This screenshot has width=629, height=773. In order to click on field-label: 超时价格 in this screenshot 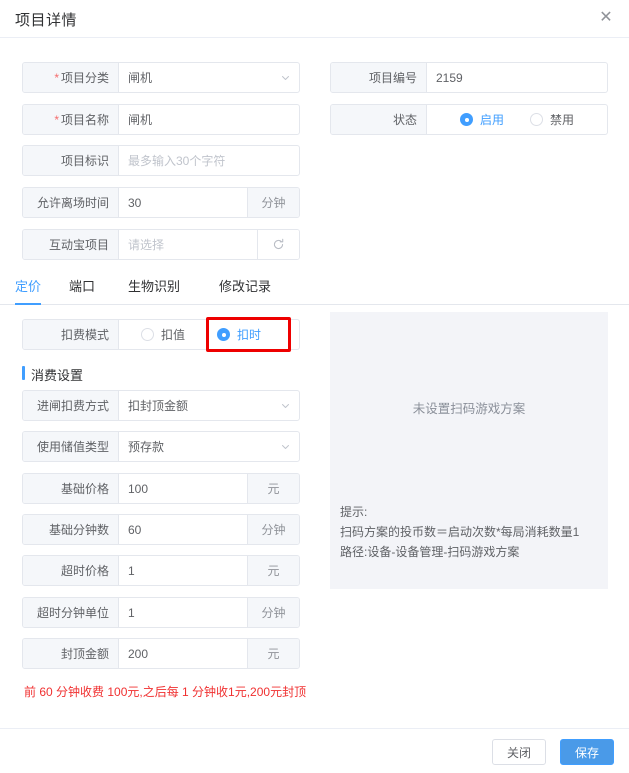, I will do `click(71, 570)`.